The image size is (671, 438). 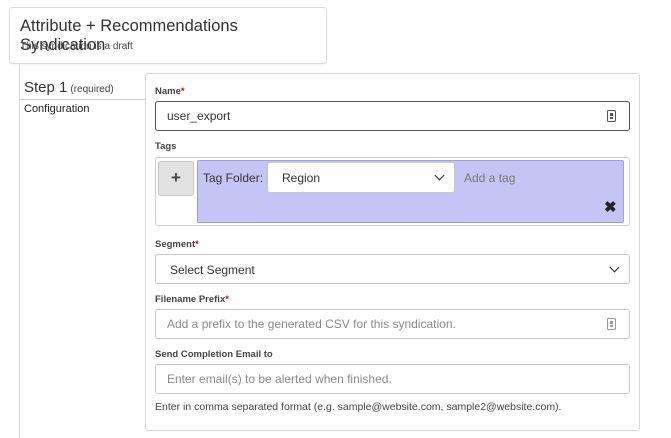 I want to click on completion-email-label: Send Completion Email to, so click(x=214, y=354).